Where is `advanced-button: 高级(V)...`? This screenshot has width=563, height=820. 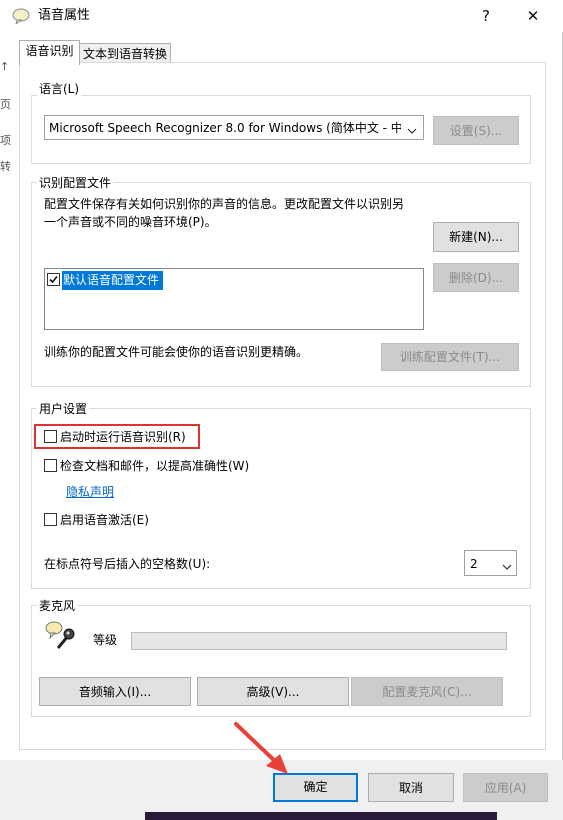
advanced-button: 高级(V)... is located at coordinates (273, 691).